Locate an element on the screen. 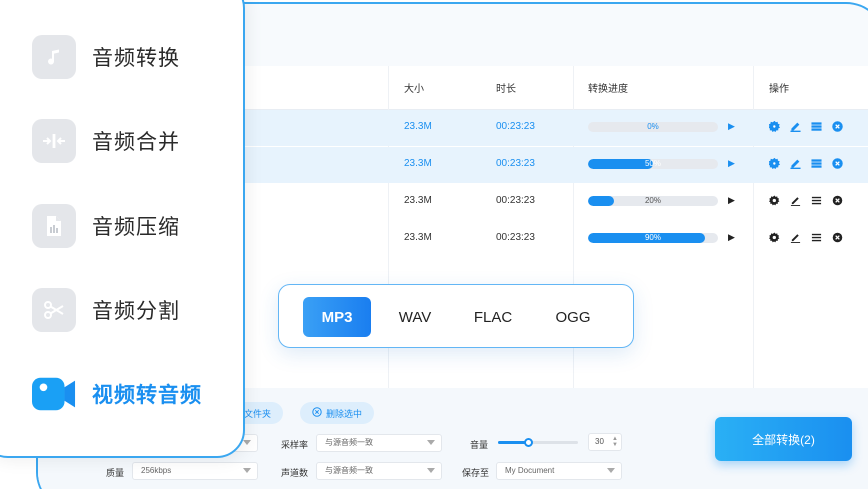  menu-label: 音频压缩 is located at coordinates (136, 227).